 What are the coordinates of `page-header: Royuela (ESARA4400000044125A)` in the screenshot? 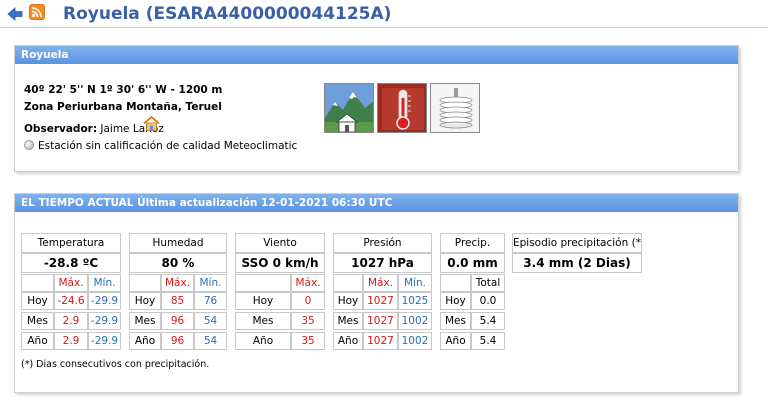 It's located at (384, 15).